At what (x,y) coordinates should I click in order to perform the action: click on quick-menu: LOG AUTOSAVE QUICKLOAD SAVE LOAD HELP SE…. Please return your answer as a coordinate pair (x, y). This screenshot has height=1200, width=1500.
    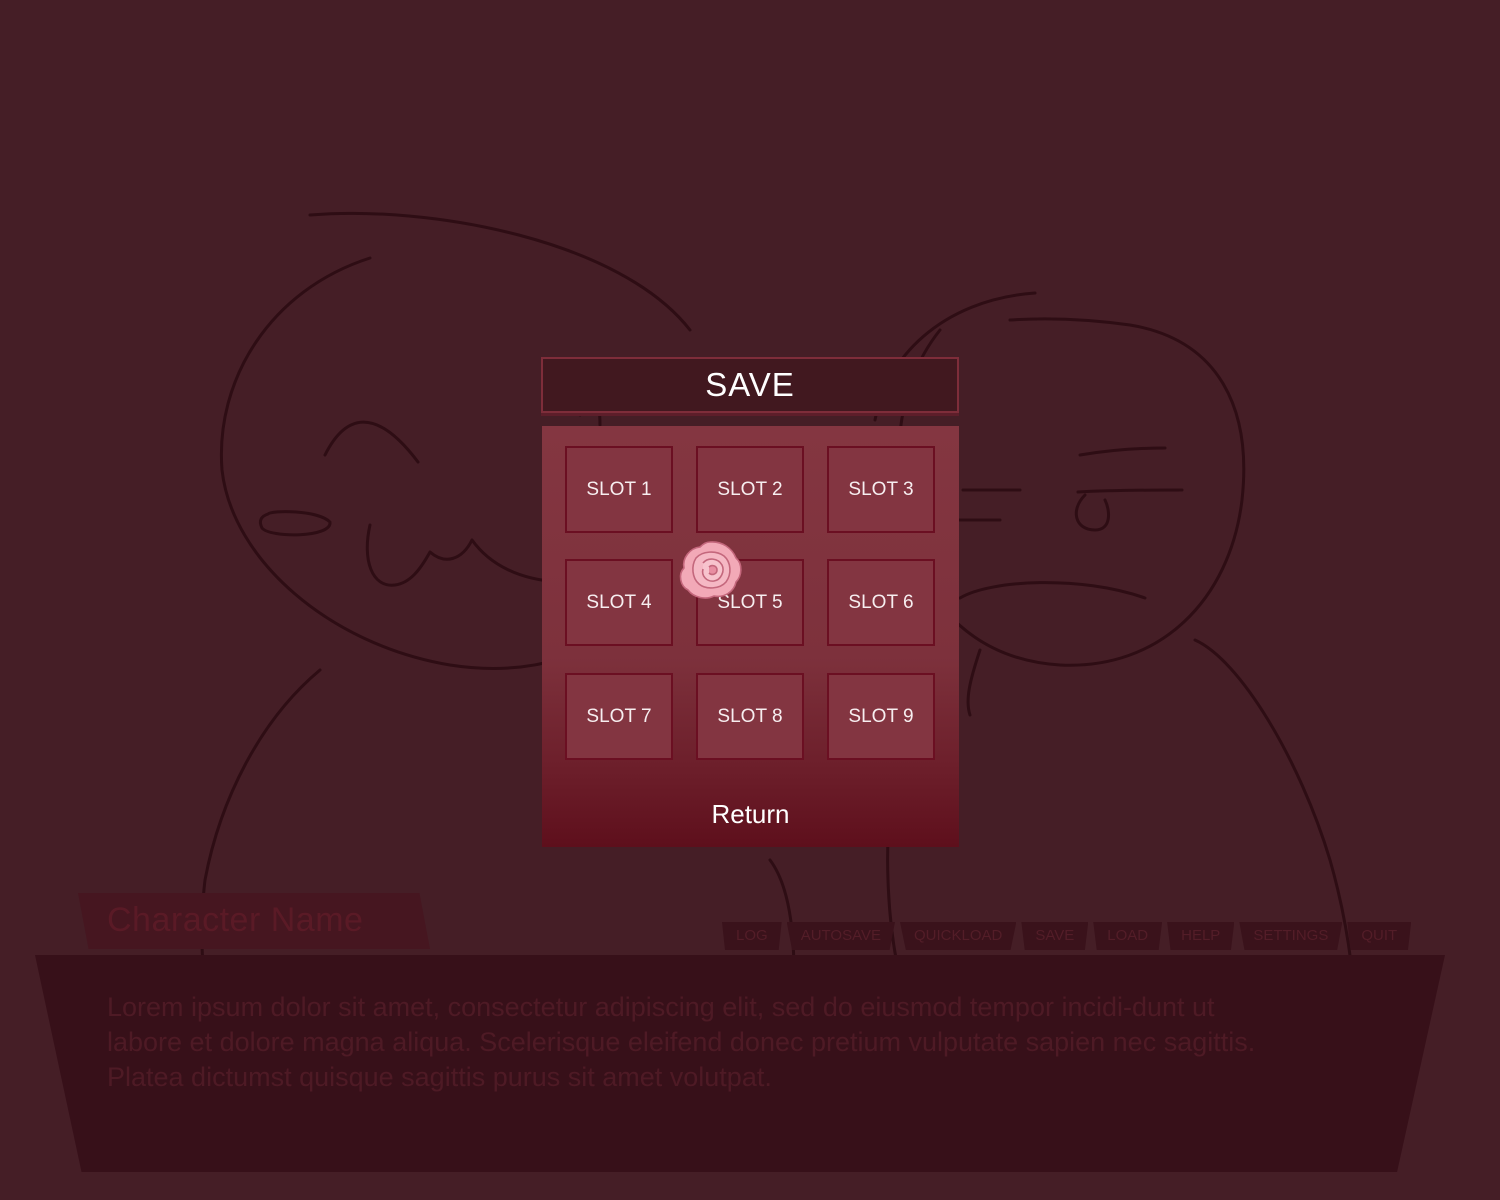
    Looking at the image, I should click on (1067, 936).